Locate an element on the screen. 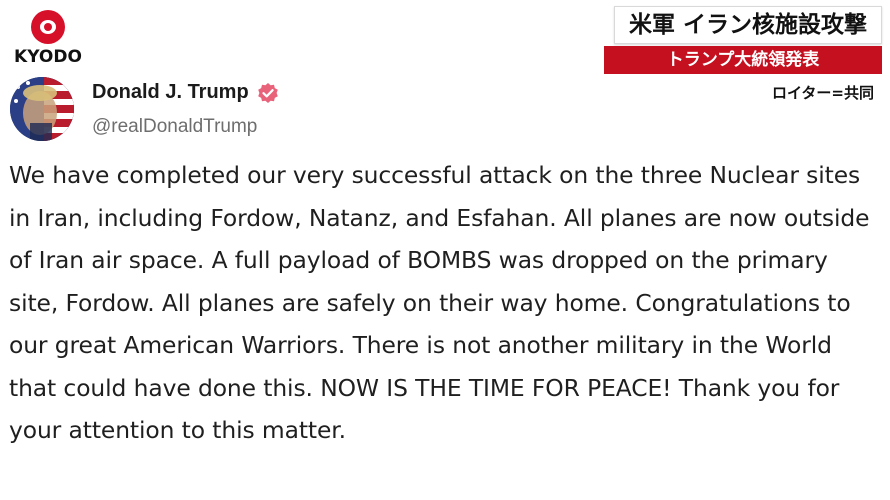 The width and height of the screenshot is (890, 500). subheadline-caption: トランプ大統領発表 is located at coordinates (743, 60).